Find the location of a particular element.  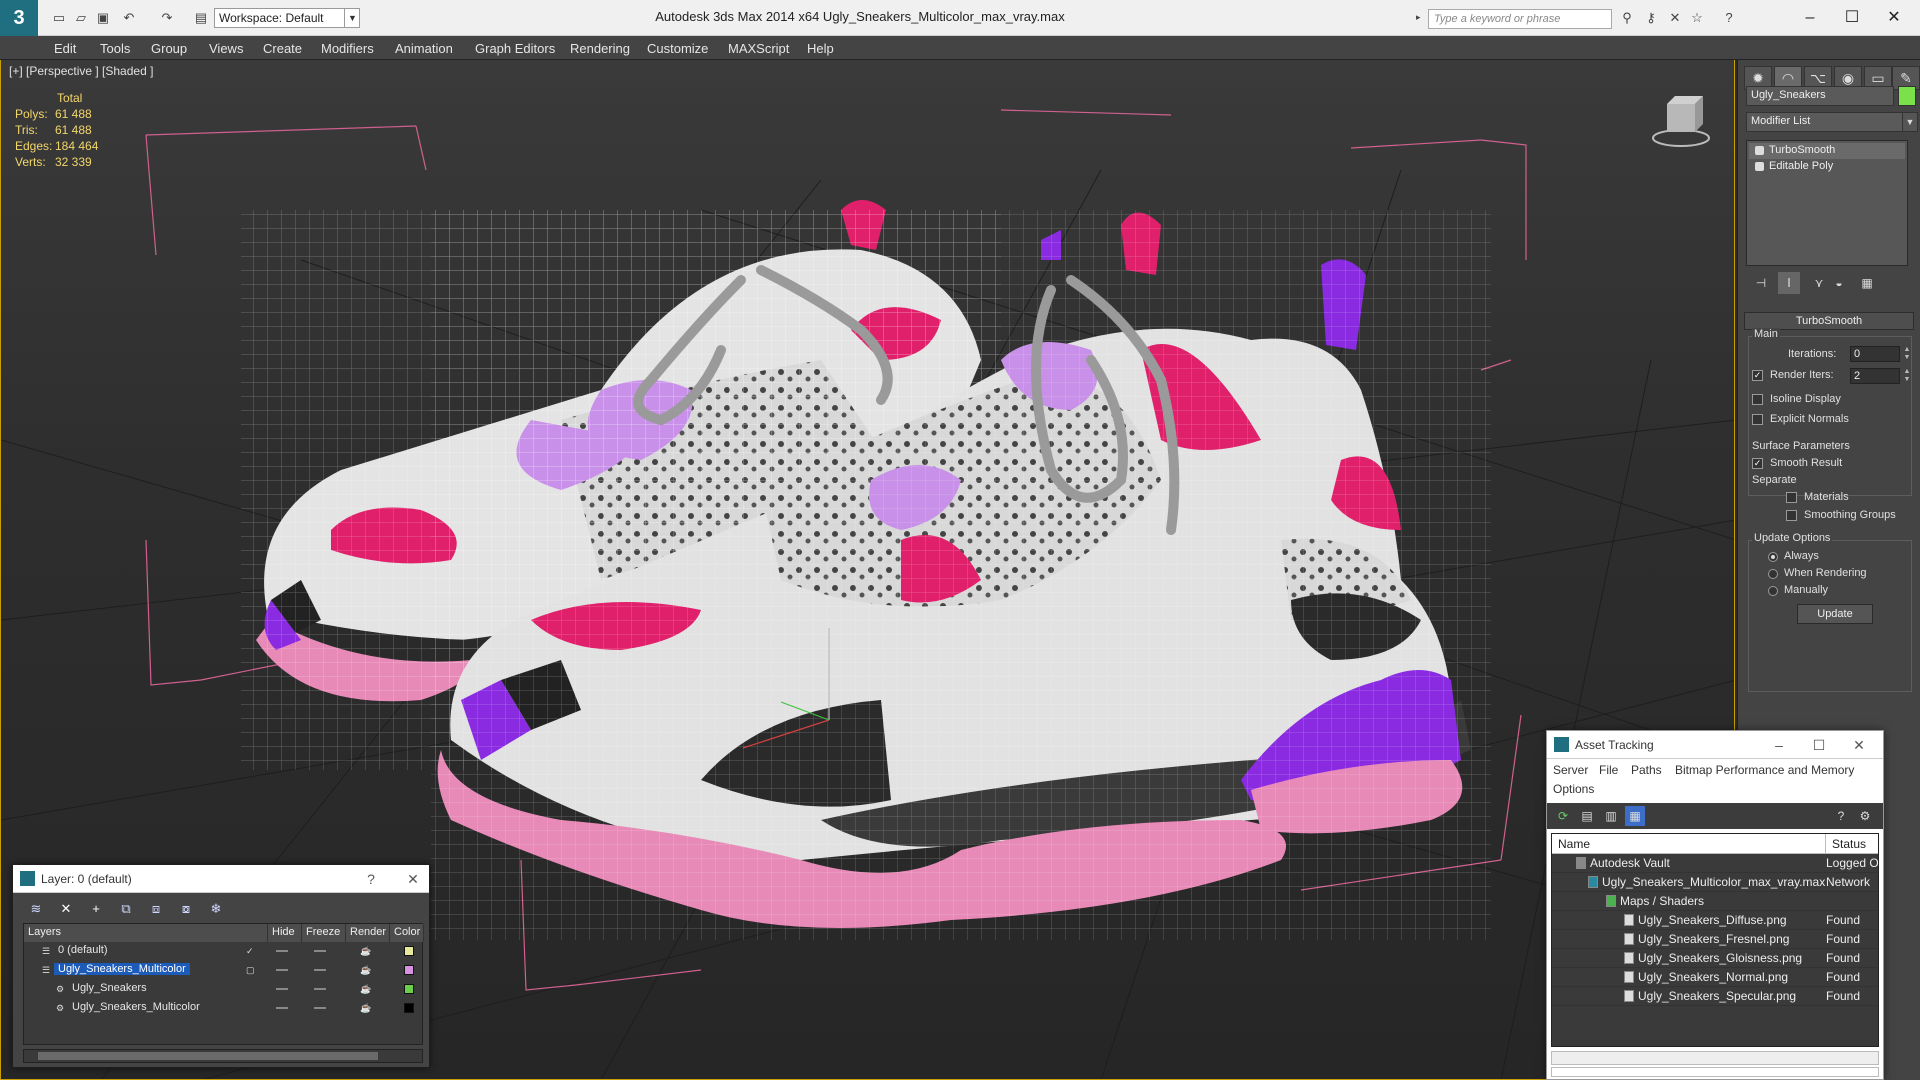

remove-modifier-icon: ◒ is located at coordinates (1839, 283).